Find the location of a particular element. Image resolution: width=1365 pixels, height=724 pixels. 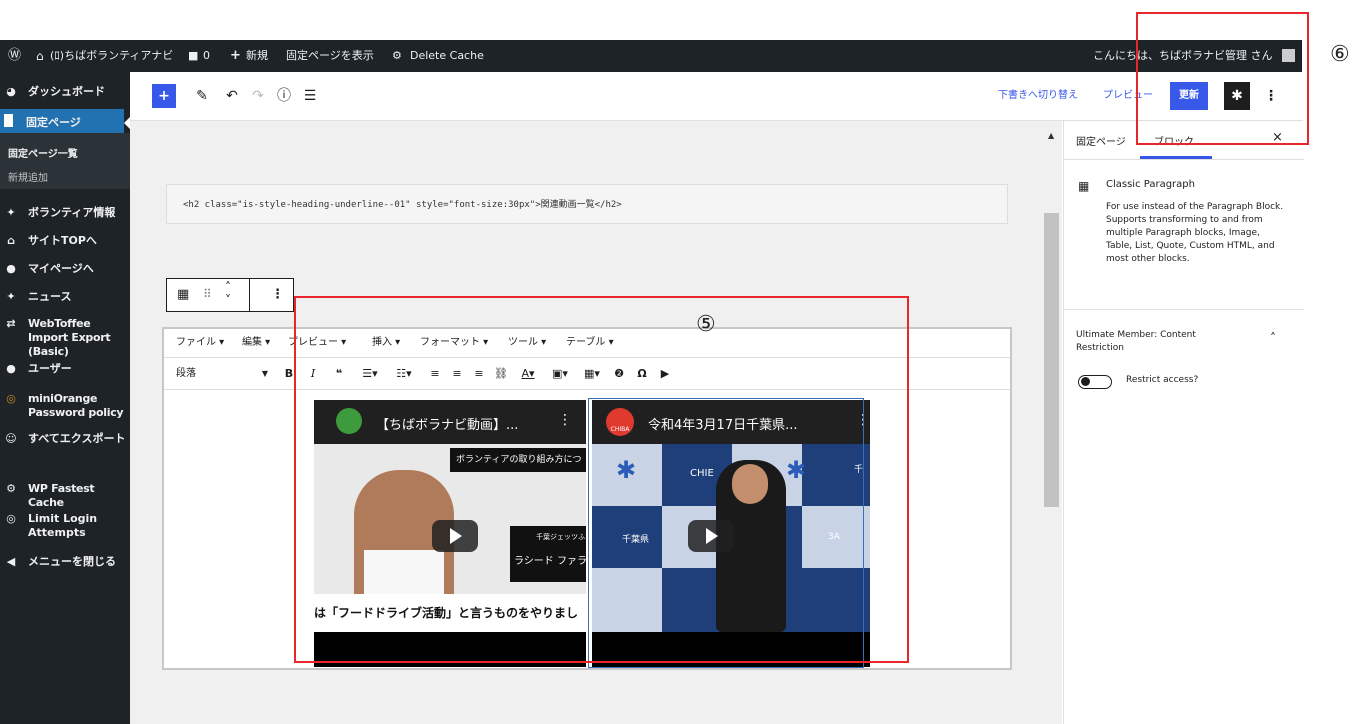

drag-handle-icon: ⠿ is located at coordinates (207, 294).